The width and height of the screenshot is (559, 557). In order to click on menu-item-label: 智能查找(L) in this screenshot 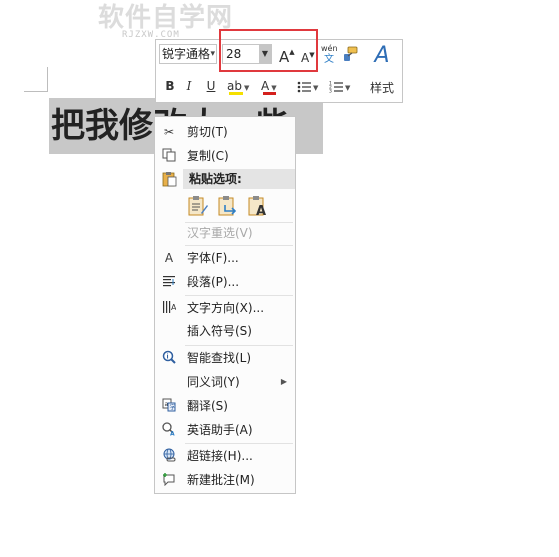, I will do `click(219, 358)`.